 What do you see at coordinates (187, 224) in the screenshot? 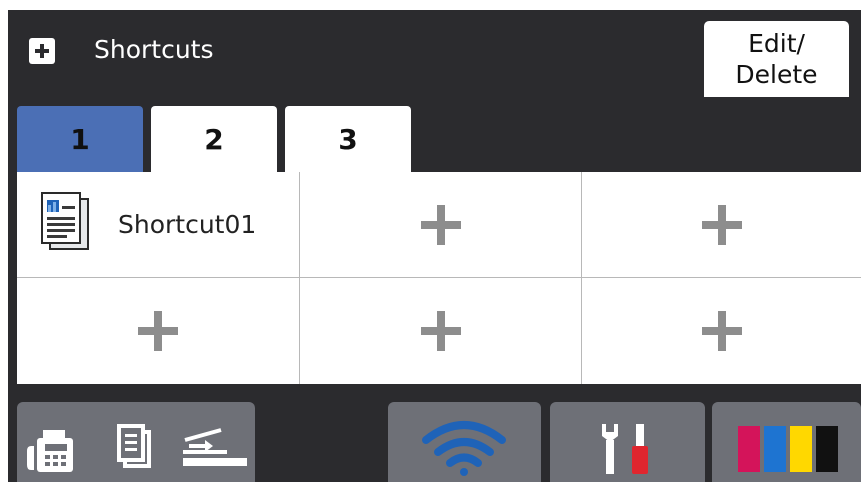
I see `shortcut-label: Shortcut01` at bounding box center [187, 224].